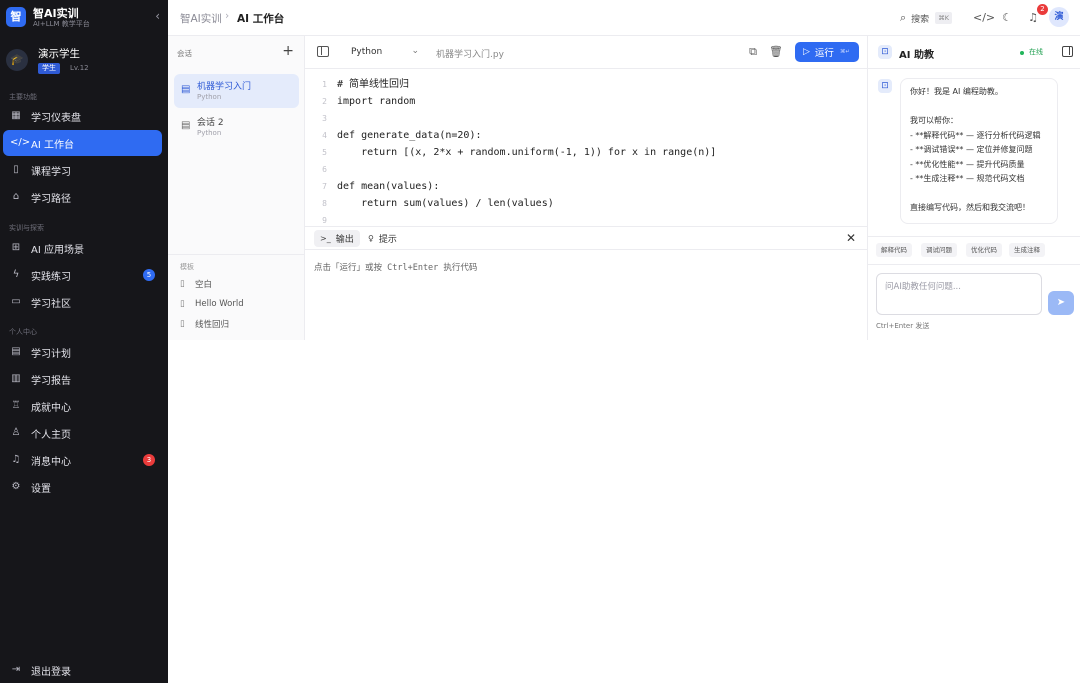 Image resolution: width=1080 pixels, height=683 pixels. What do you see at coordinates (51, 435) in the screenshot?
I see `sidebar-item-label: 个人主页` at bounding box center [51, 435].